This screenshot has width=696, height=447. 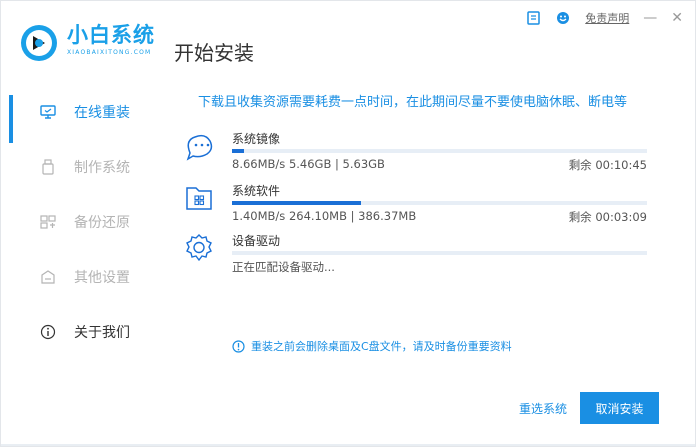 I want to click on close-button: ✕, so click(x=677, y=18).